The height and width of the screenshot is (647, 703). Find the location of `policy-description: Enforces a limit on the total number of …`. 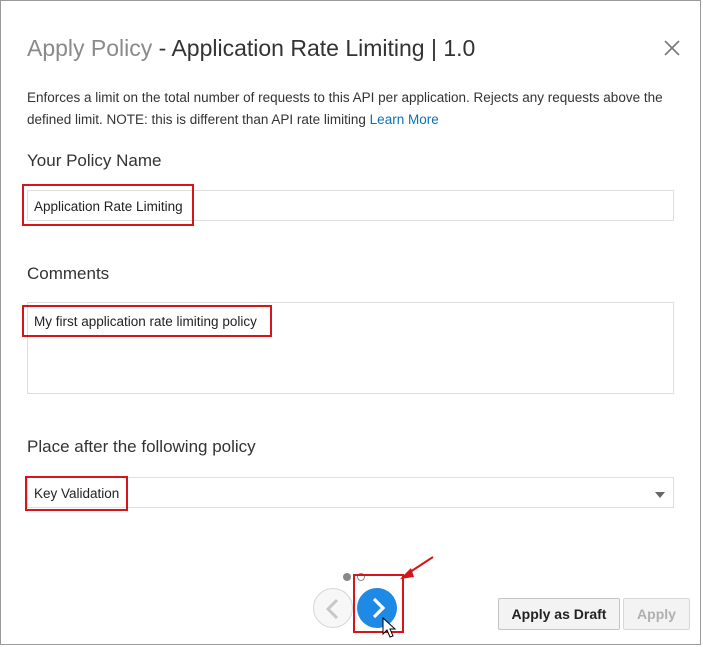

policy-description: Enforces a limit on the total number of … is located at coordinates (347, 109).